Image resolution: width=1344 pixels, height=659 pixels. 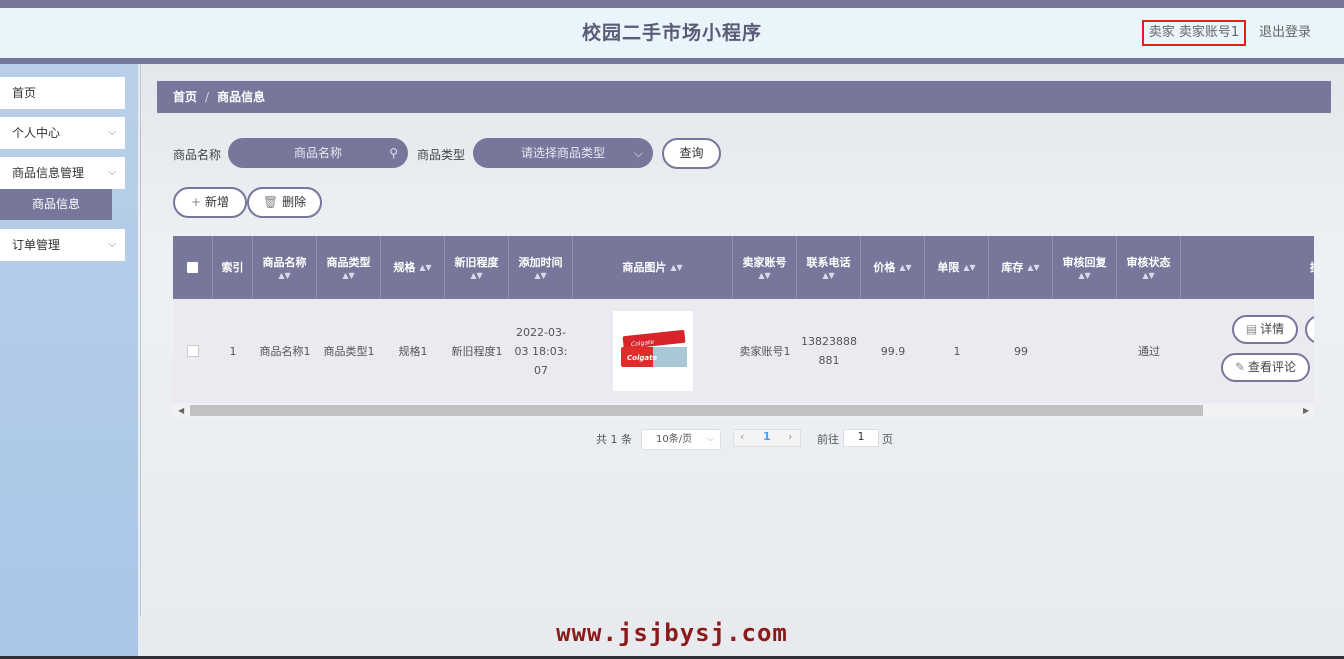 What do you see at coordinates (541, 351) in the screenshot?
I see `cell-added: 2022-03-03 18:03:07` at bounding box center [541, 351].